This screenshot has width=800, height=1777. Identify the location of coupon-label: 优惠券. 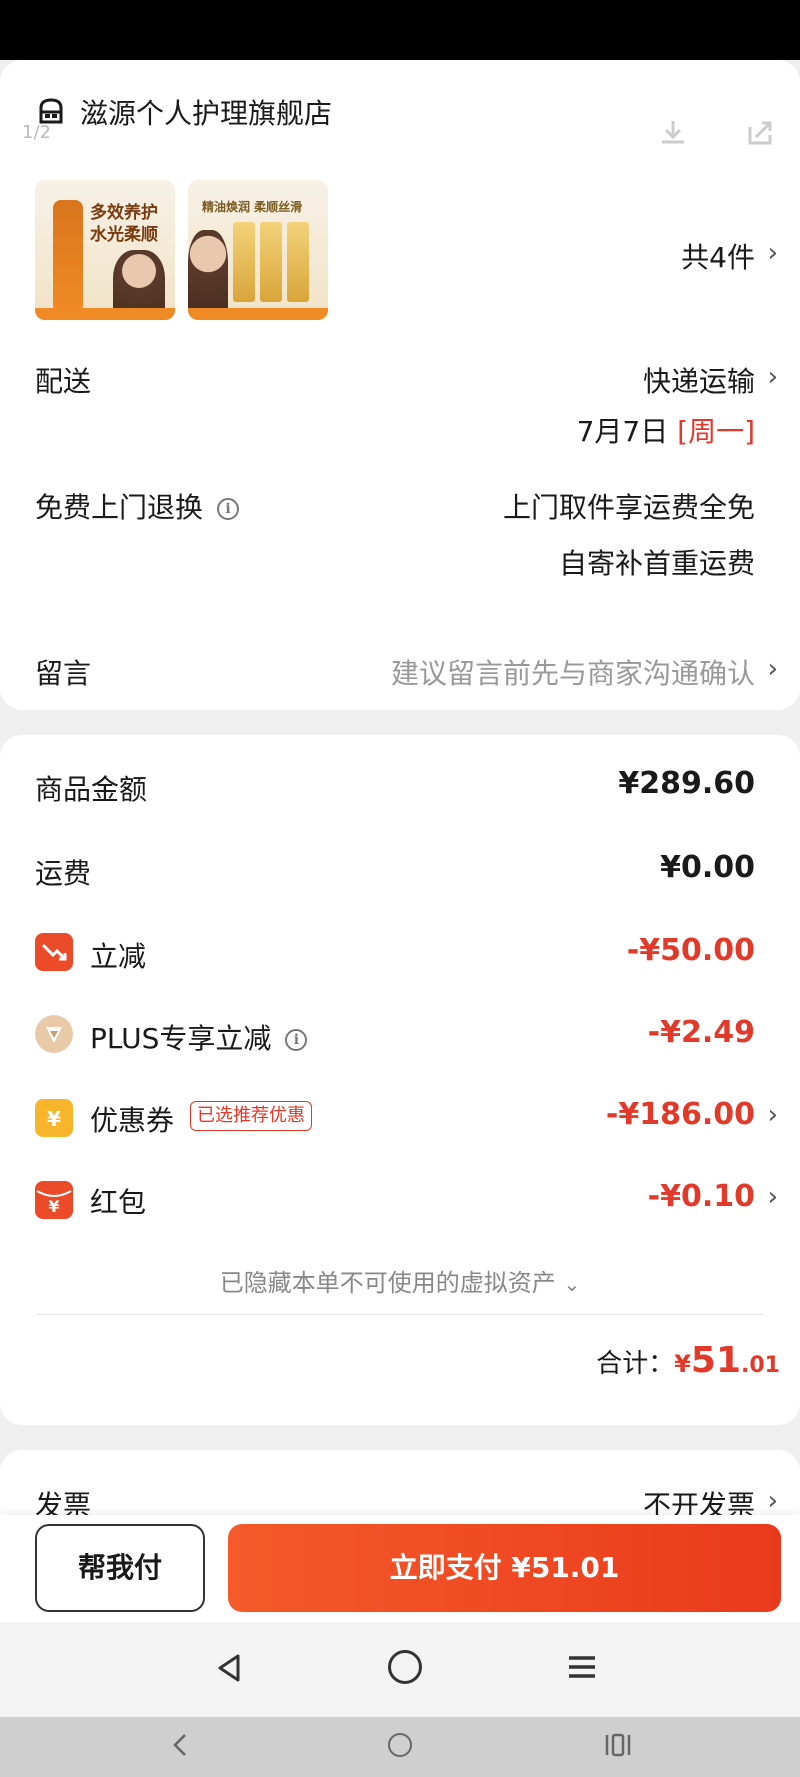
(132, 1120).